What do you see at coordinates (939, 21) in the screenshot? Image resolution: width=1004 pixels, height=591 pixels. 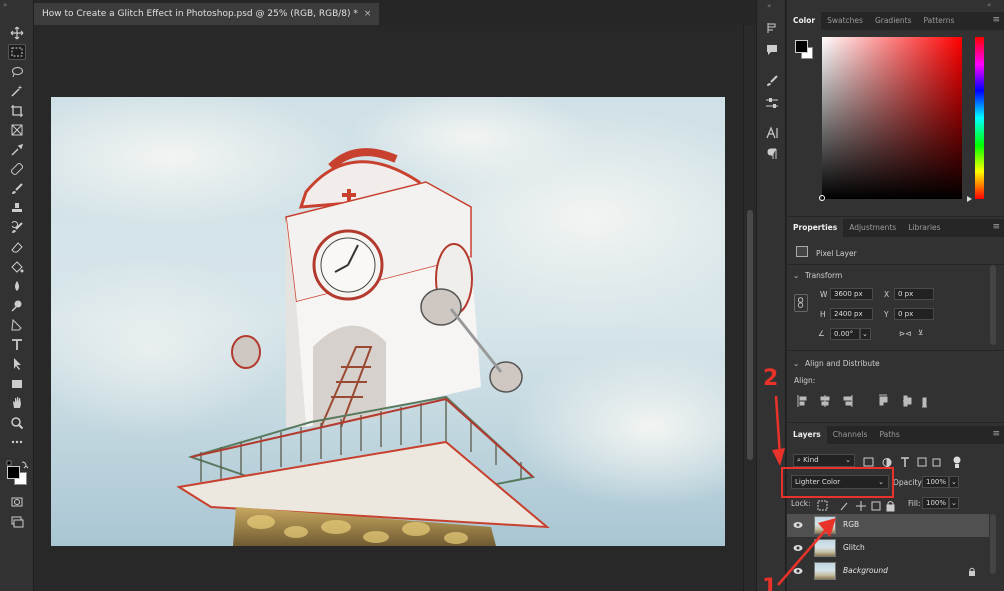 I see `tab-patterns: Patterns` at bounding box center [939, 21].